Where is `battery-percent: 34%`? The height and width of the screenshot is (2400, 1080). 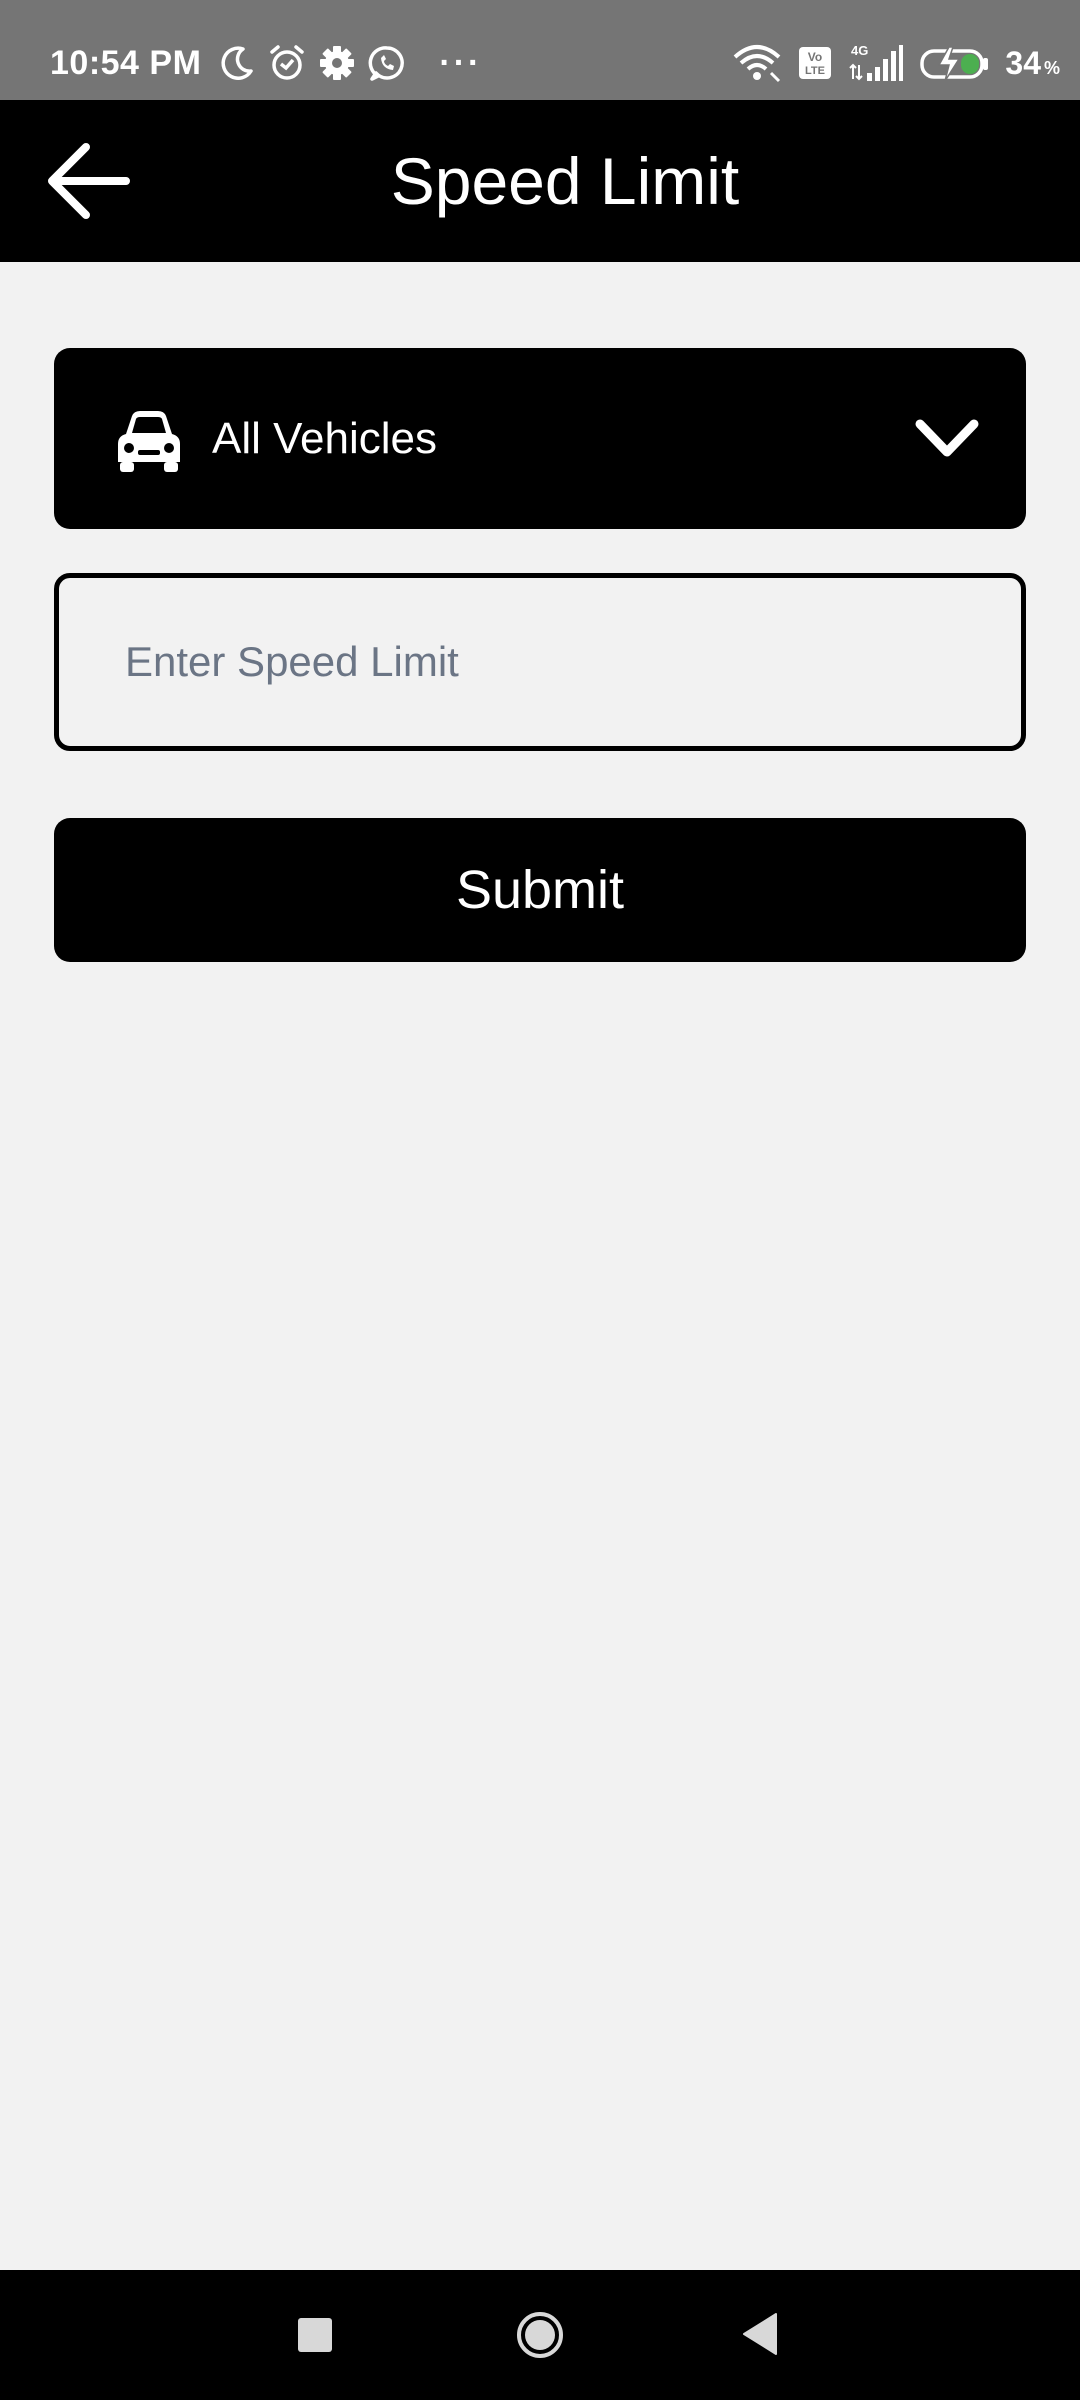
battery-percent: 34% is located at coordinates (1032, 62).